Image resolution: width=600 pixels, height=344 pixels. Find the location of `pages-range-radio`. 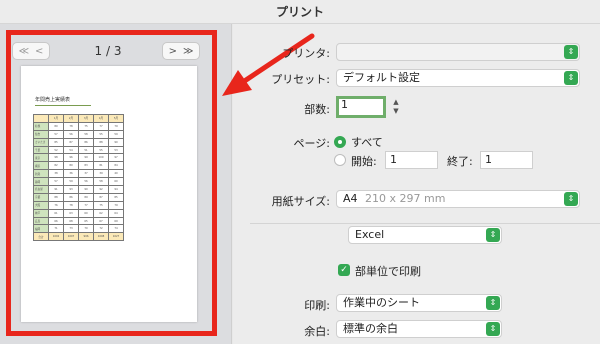

pages-range-radio is located at coordinates (340, 160).